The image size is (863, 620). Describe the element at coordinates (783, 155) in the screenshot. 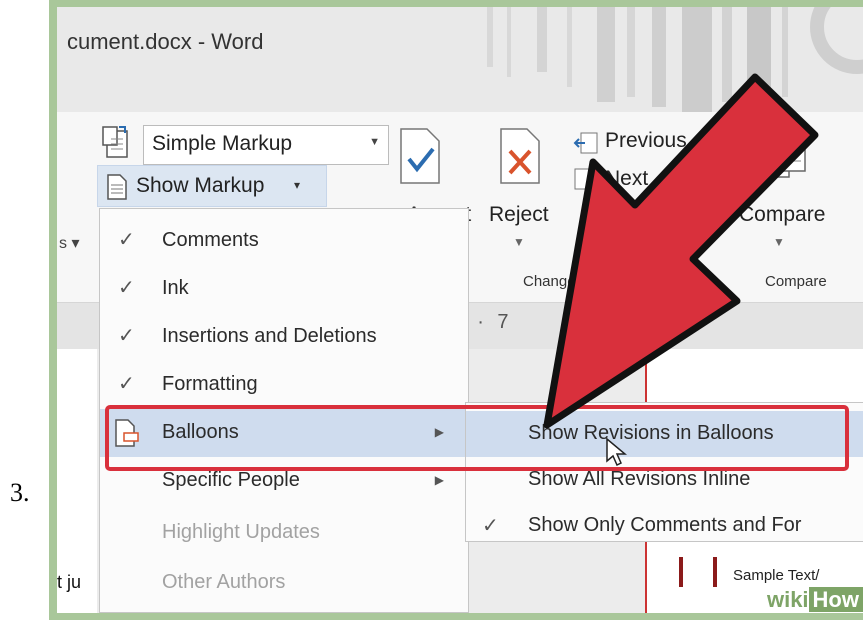

I see `compare-icon` at that location.